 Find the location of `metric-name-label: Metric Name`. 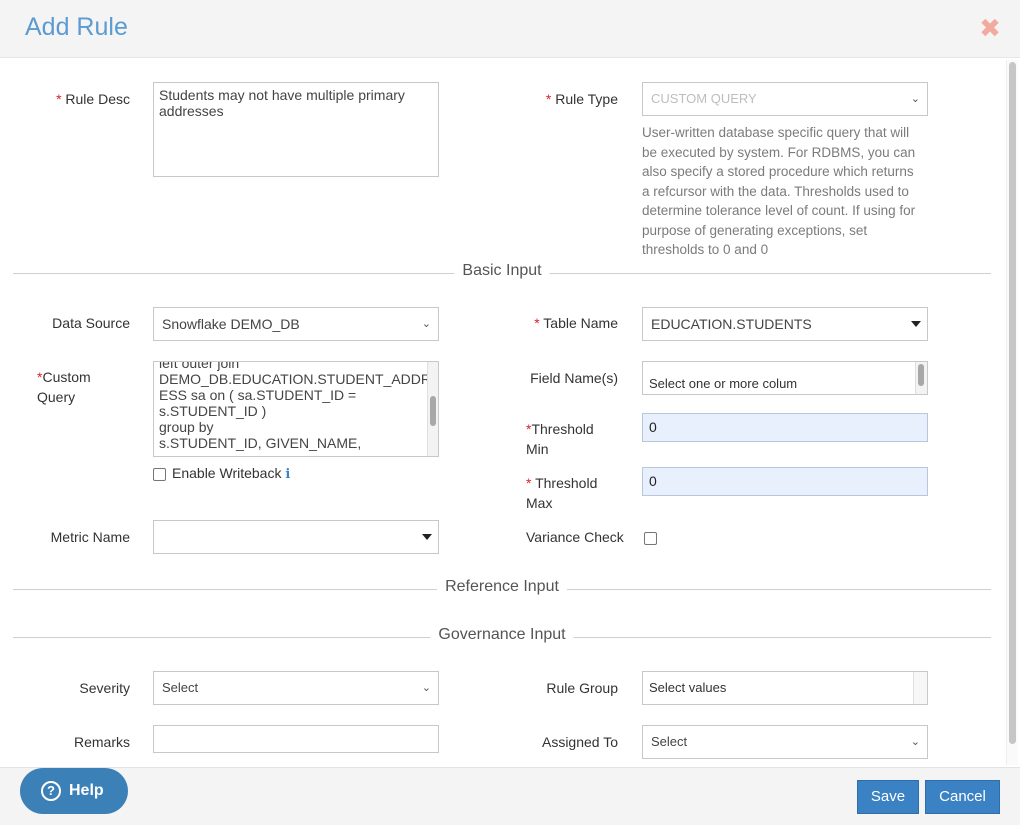

metric-name-label: Metric Name is located at coordinates (90, 537).